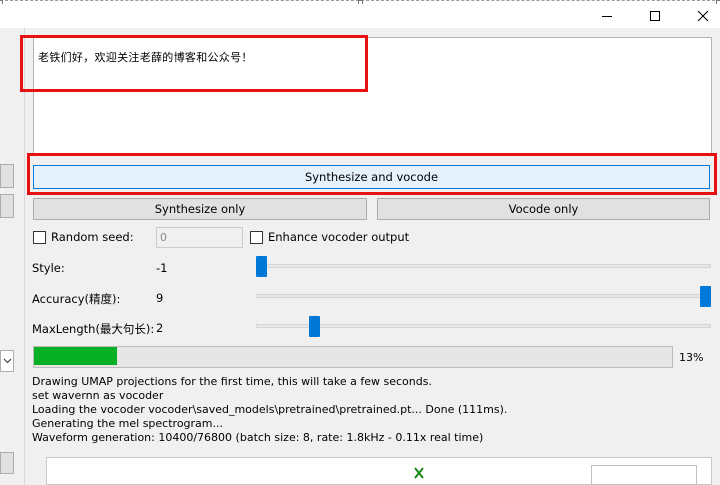 This screenshot has width=720, height=485. I want to click on random-seed-input: 0, so click(199, 237).